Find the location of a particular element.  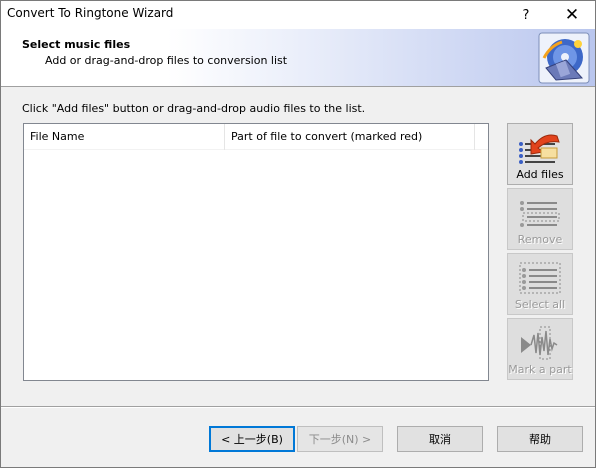

next-button: 下一步(N) > is located at coordinates (340, 439).